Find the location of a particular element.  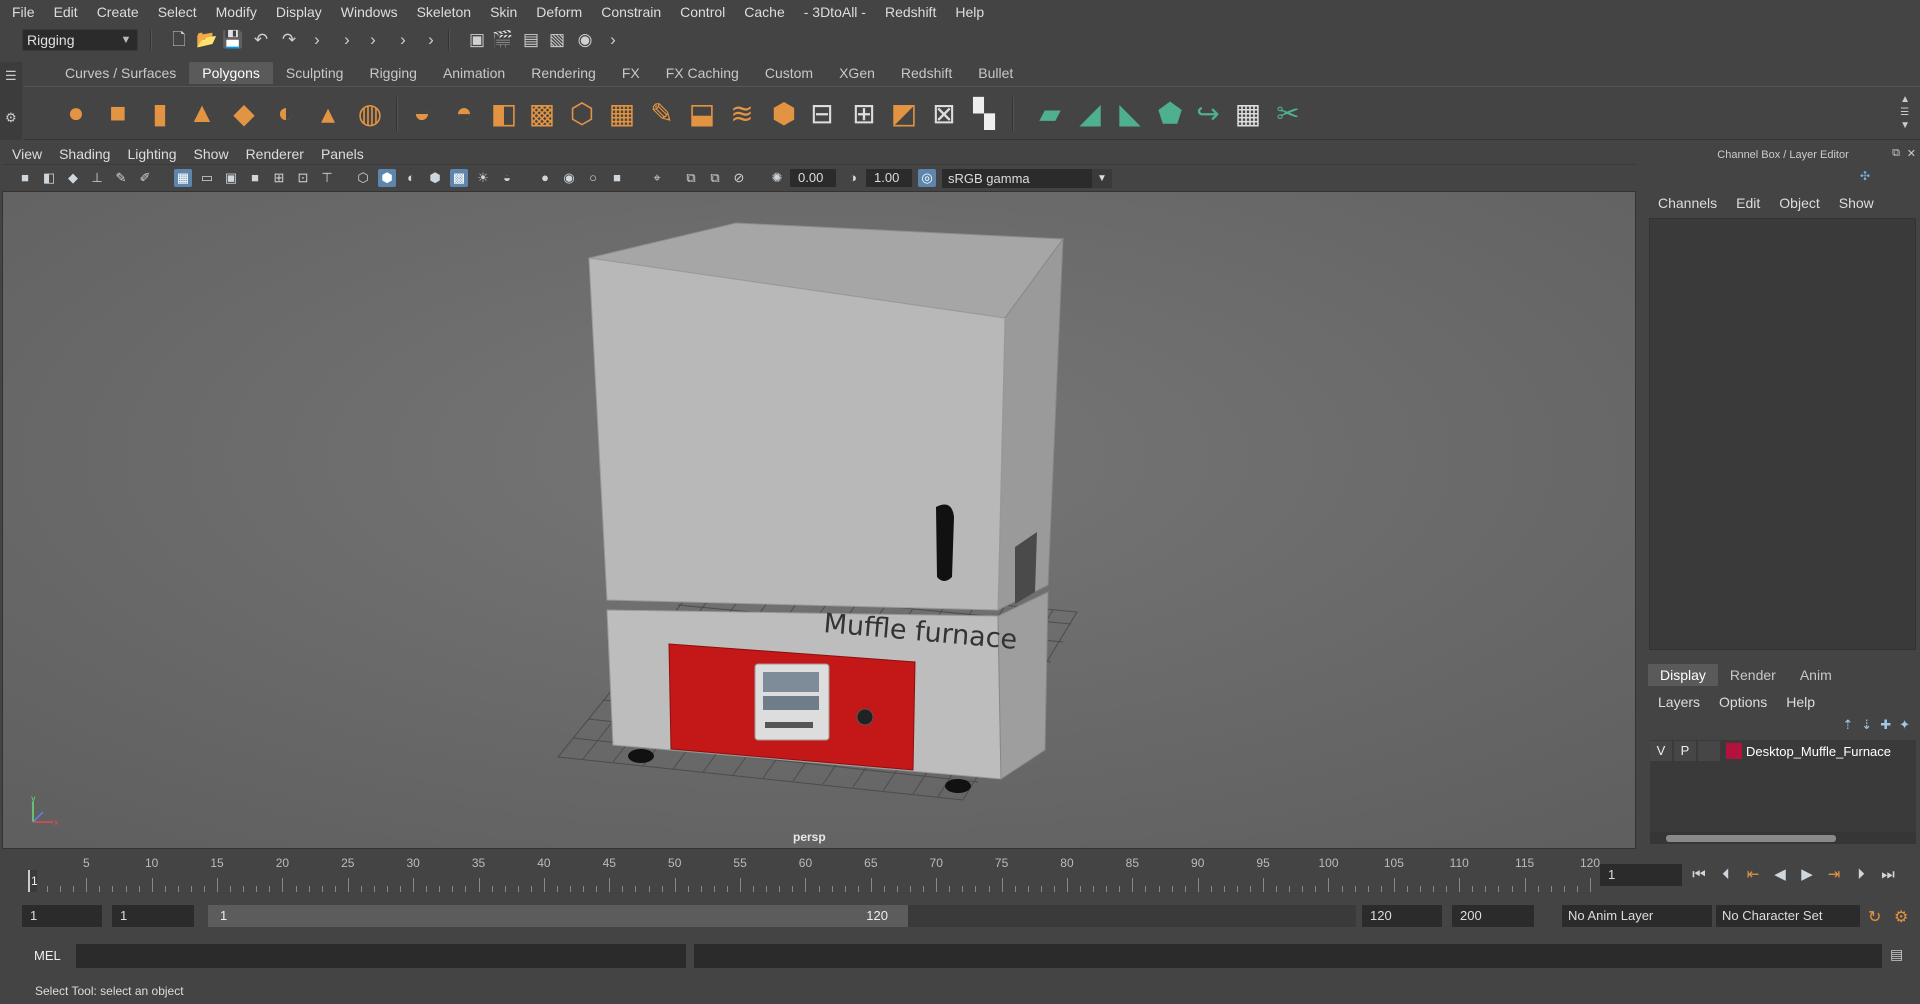

smooth-shade-icon: ⬢ is located at coordinates (387, 178).